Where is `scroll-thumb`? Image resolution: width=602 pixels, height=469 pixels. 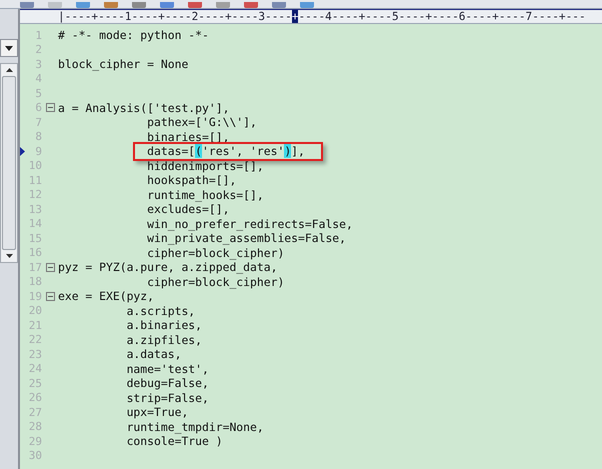
scroll-thumb is located at coordinates (9, 163).